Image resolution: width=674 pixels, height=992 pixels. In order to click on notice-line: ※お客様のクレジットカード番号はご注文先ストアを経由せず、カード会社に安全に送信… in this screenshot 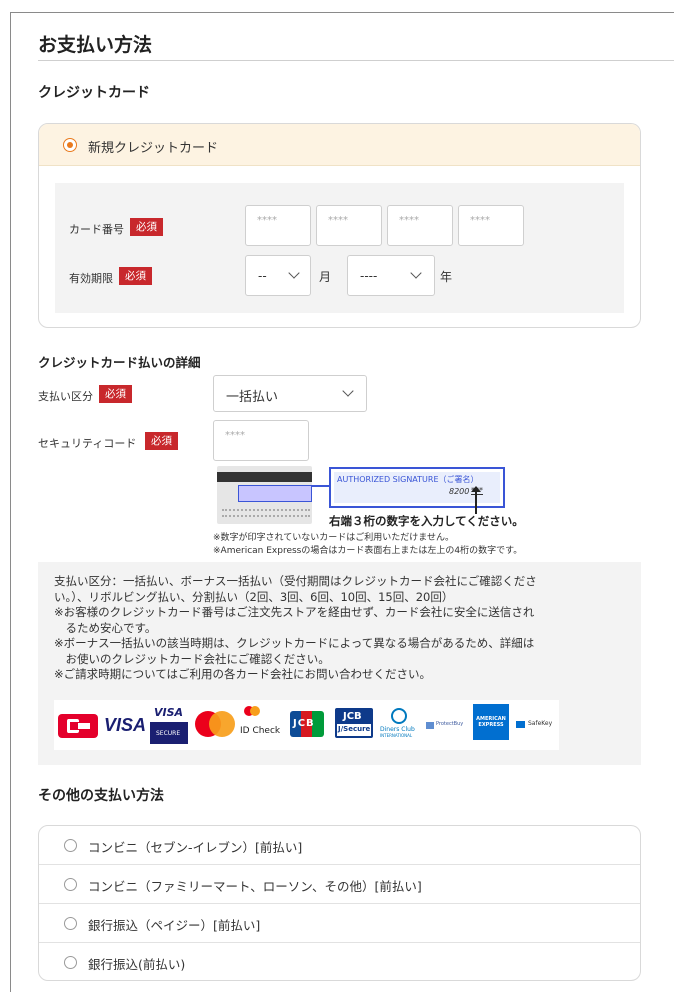, I will do `click(294, 612)`.